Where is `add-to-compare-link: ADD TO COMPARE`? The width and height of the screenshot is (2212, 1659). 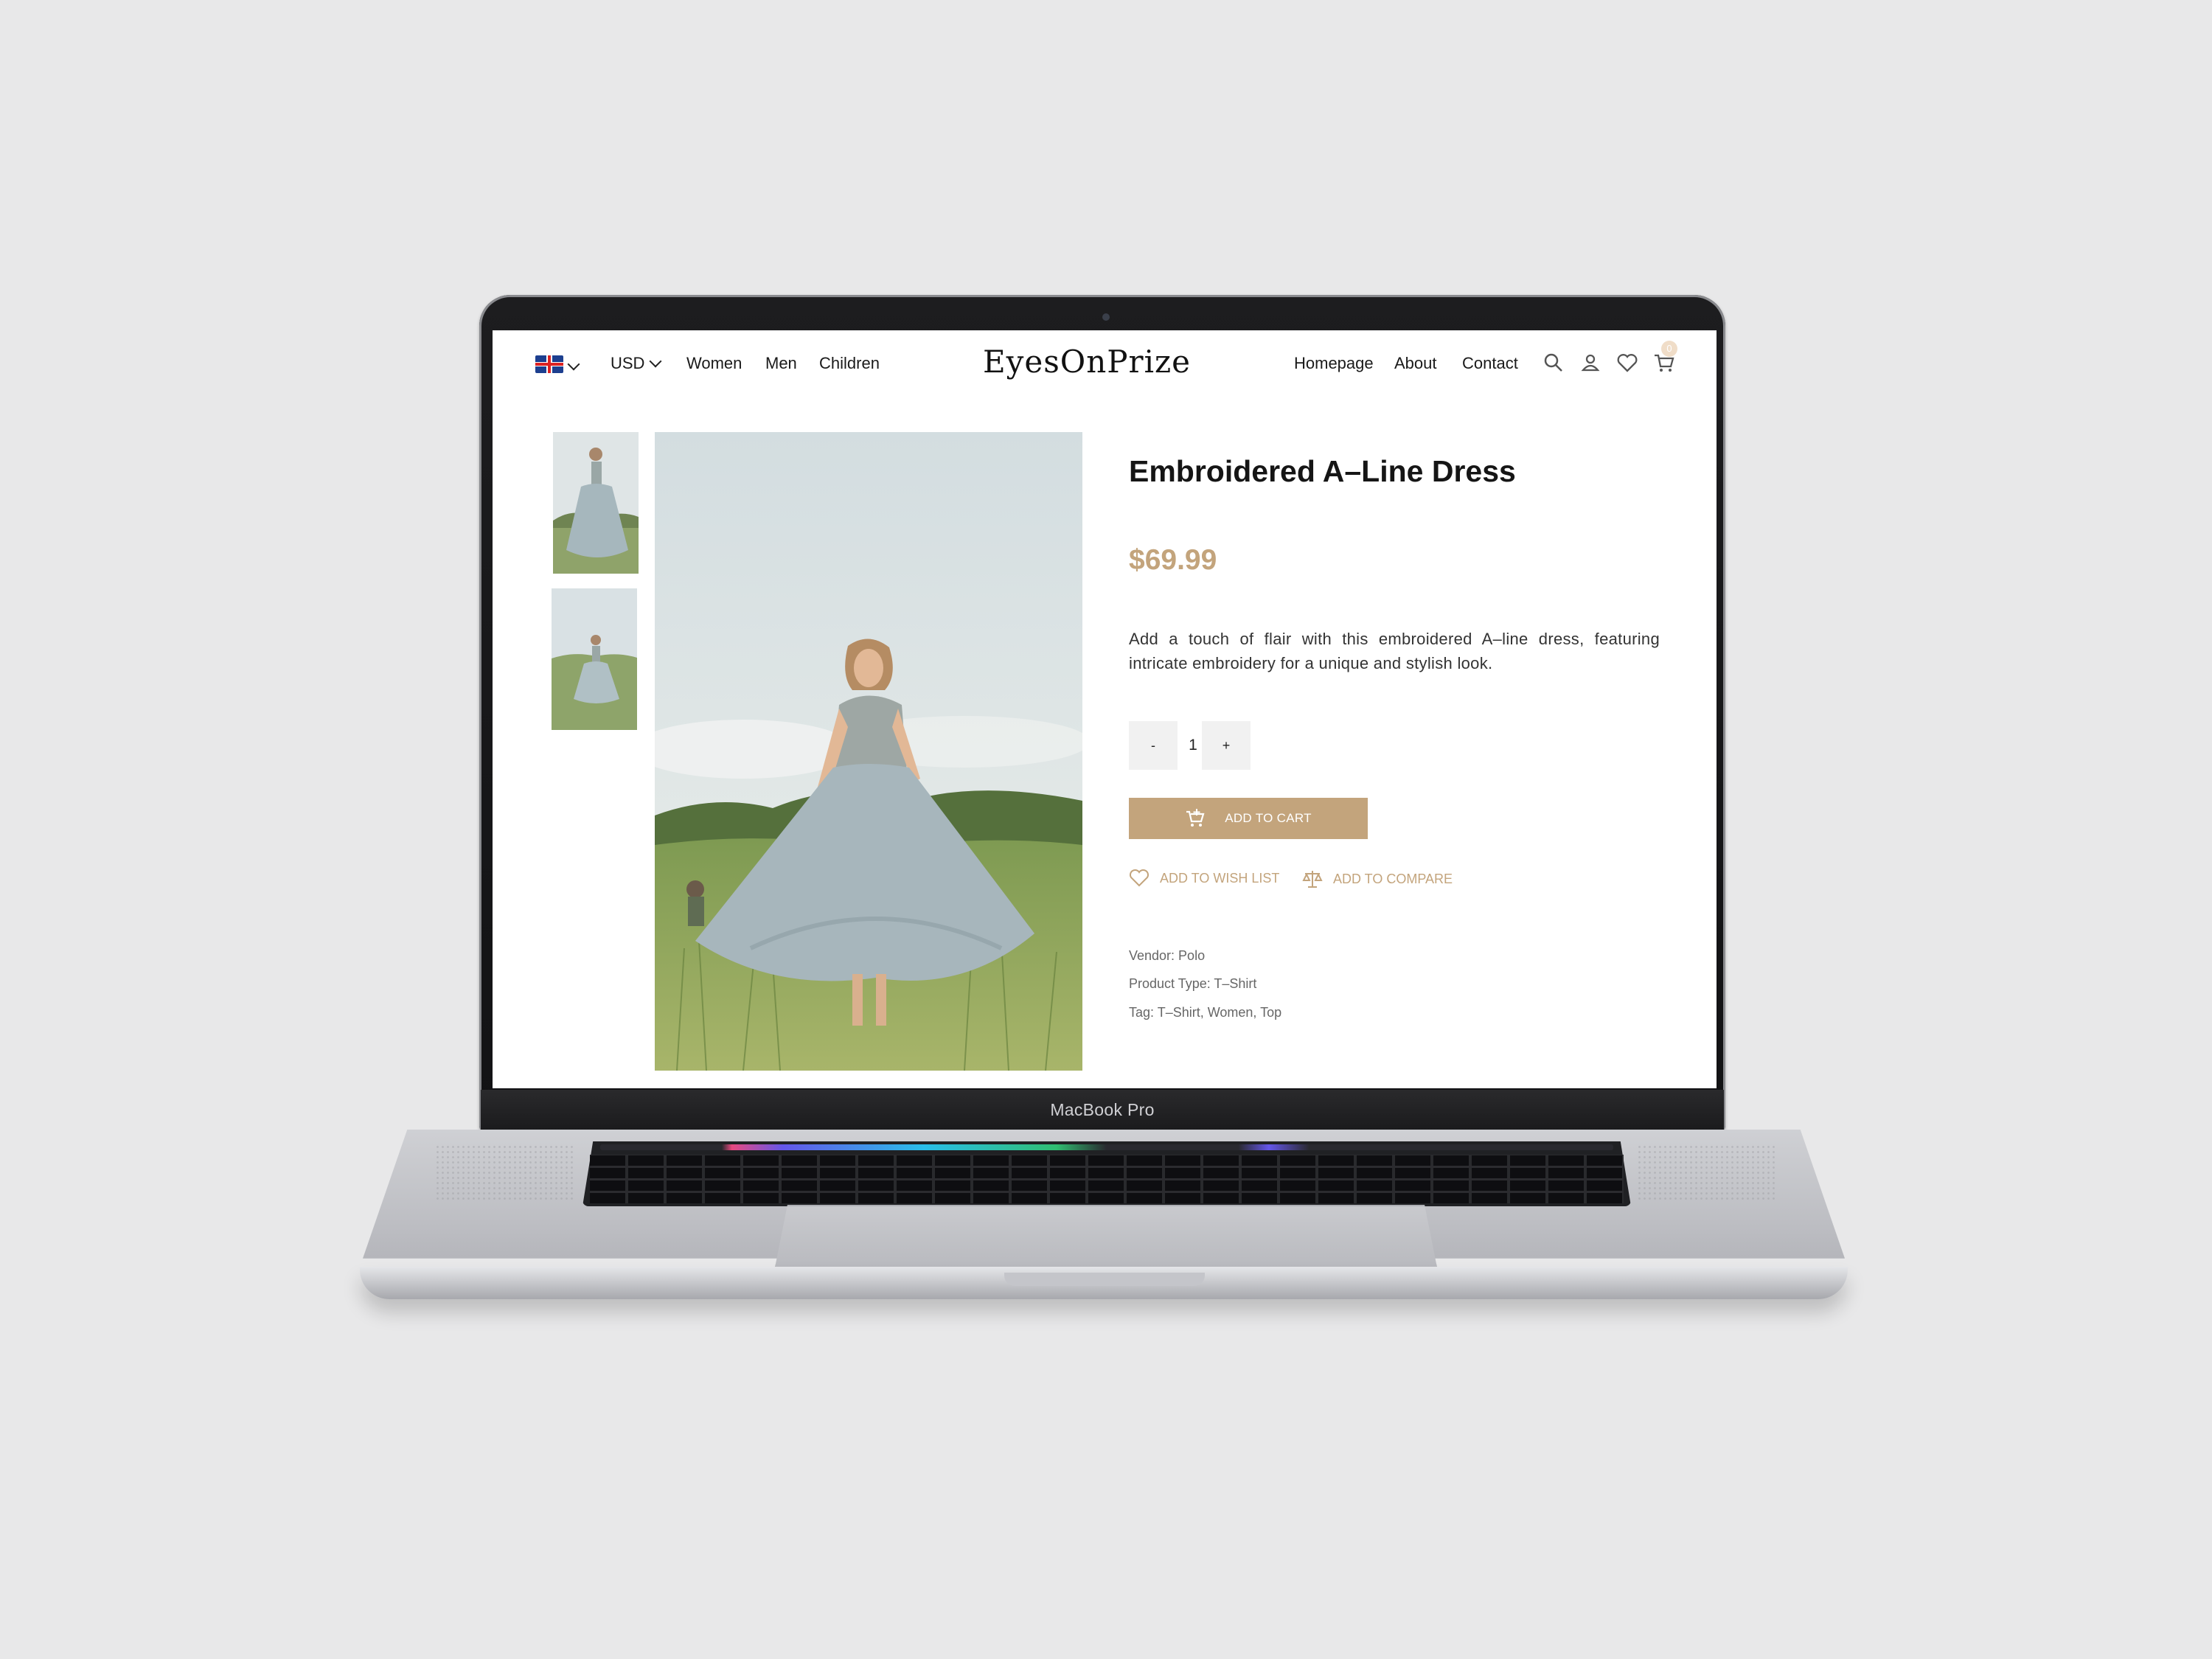 add-to-compare-link: ADD TO COMPARE is located at coordinates (1377, 879).